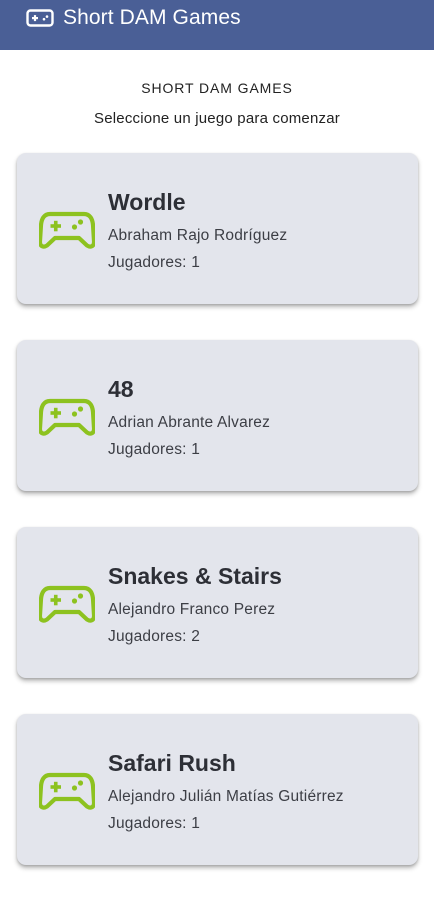 This screenshot has height=901, width=434. Describe the element at coordinates (198, 235) in the screenshot. I see `game-author: Abraham Rajo Rodríguez` at that location.